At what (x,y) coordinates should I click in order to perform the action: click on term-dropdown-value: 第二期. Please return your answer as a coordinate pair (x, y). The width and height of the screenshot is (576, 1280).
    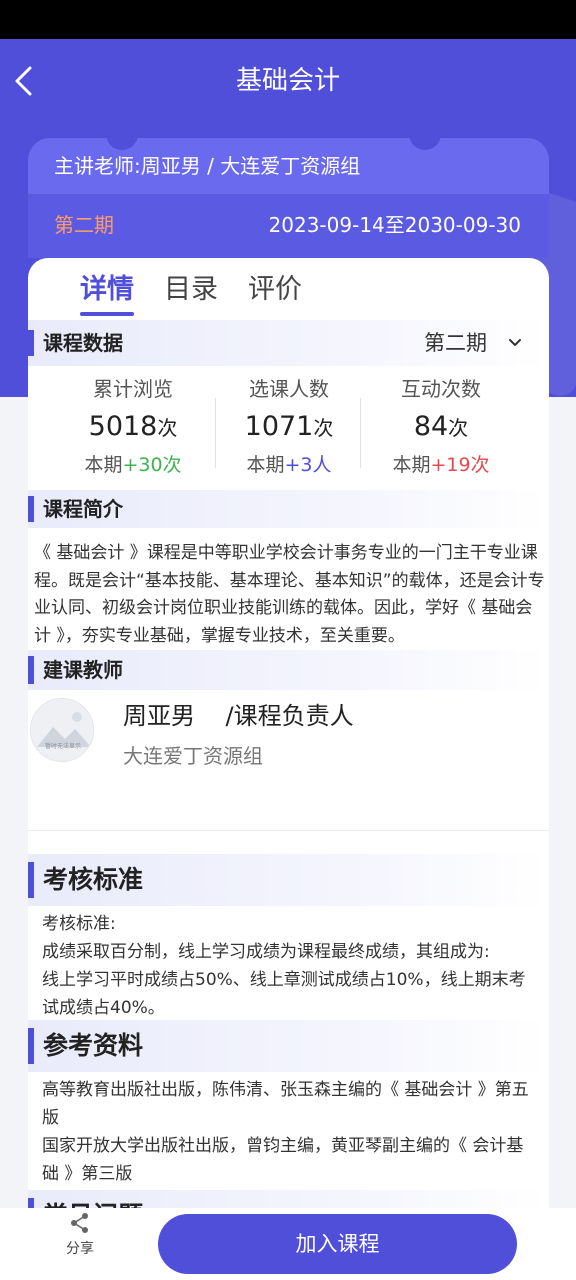
    Looking at the image, I should click on (455, 343).